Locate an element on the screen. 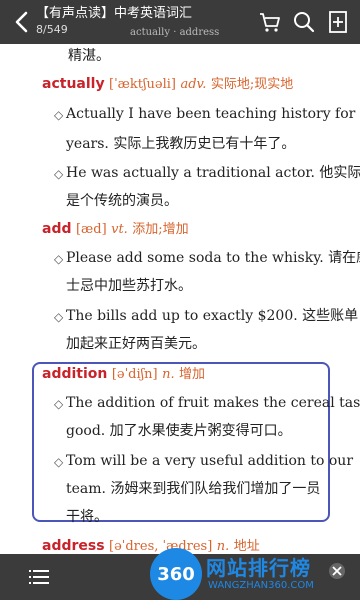 Image resolution: width=360 pixels, height=600 pixels. watermark-subtext: WANGZHAN360.COM is located at coordinates (261, 585).